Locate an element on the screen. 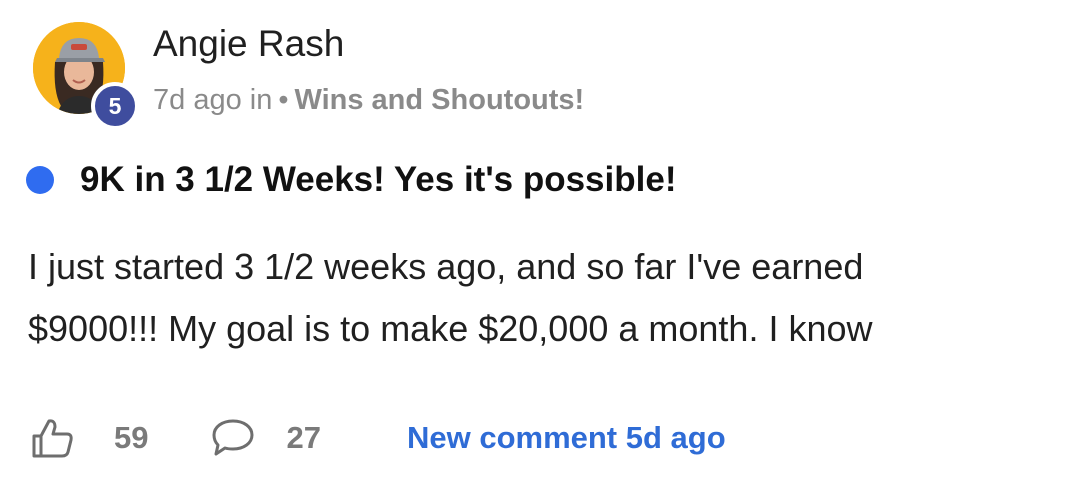  thumbs-up-icon is located at coordinates (52, 438).